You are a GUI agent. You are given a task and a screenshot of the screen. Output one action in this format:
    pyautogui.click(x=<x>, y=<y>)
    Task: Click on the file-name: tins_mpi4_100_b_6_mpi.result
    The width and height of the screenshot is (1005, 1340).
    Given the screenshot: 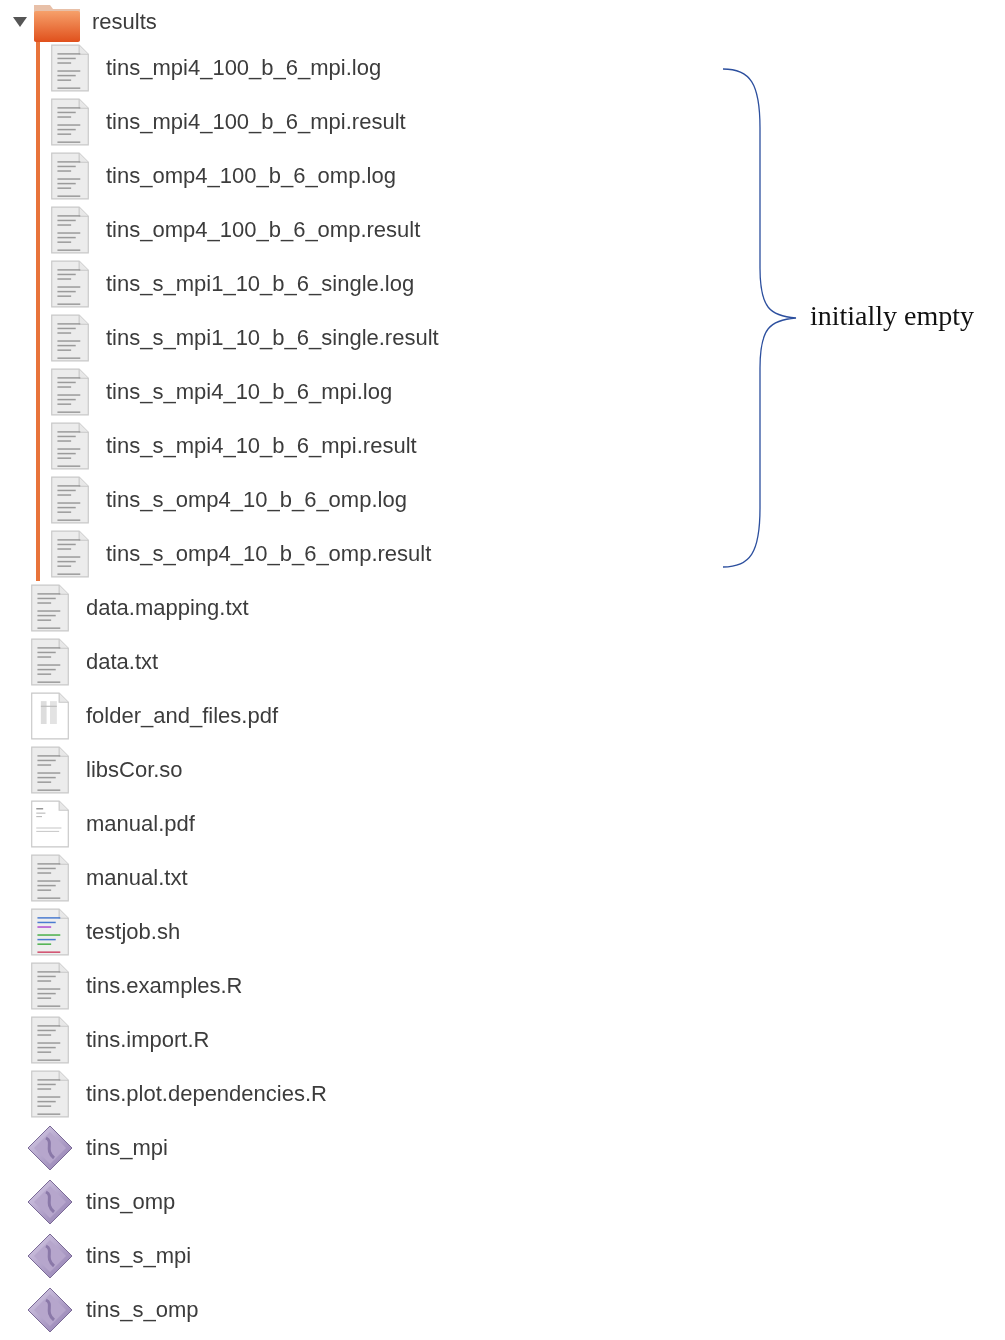 What is the action you would take?
    pyautogui.click(x=256, y=122)
    